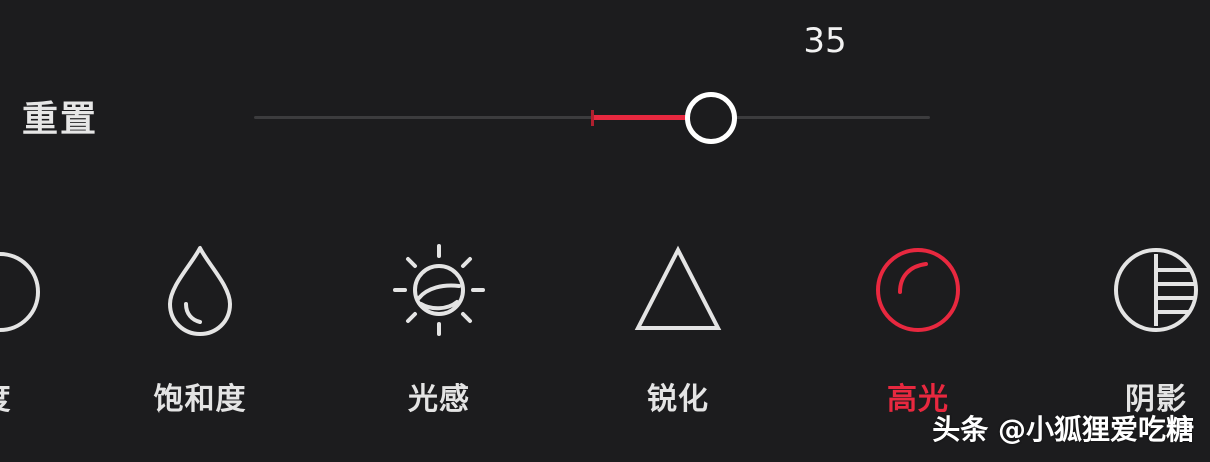 Image resolution: width=1210 pixels, height=462 pixels. What do you see at coordinates (678, 340) in the screenshot?
I see `tool-item-sharpen: 锐化` at bounding box center [678, 340].